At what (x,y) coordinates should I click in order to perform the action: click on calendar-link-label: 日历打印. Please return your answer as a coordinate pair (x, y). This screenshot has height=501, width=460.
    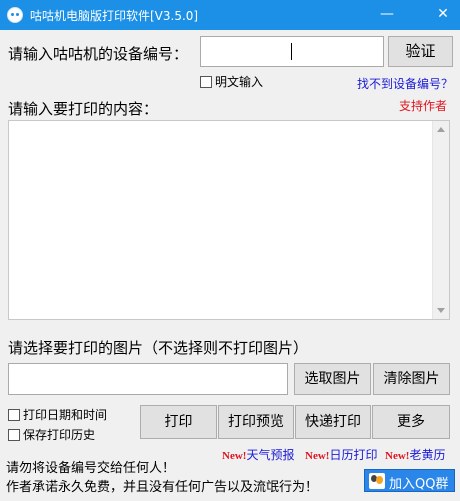
    Looking at the image, I should click on (353, 455).